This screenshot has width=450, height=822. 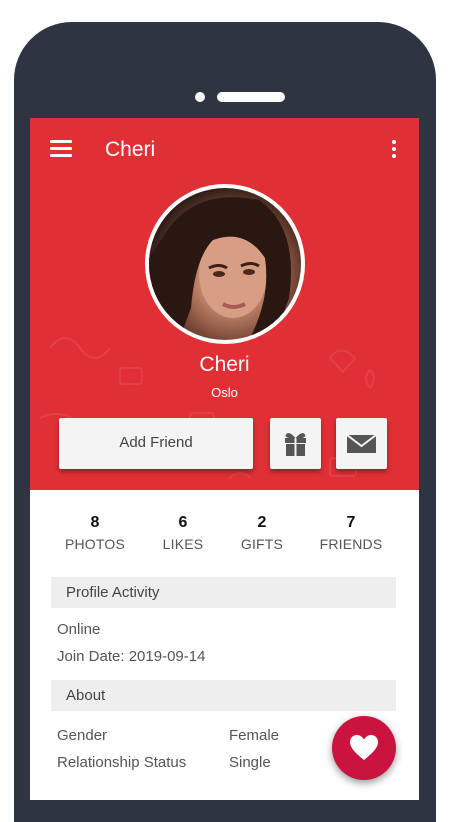 What do you see at coordinates (394, 150) in the screenshot?
I see `more-vertical-icon` at bounding box center [394, 150].